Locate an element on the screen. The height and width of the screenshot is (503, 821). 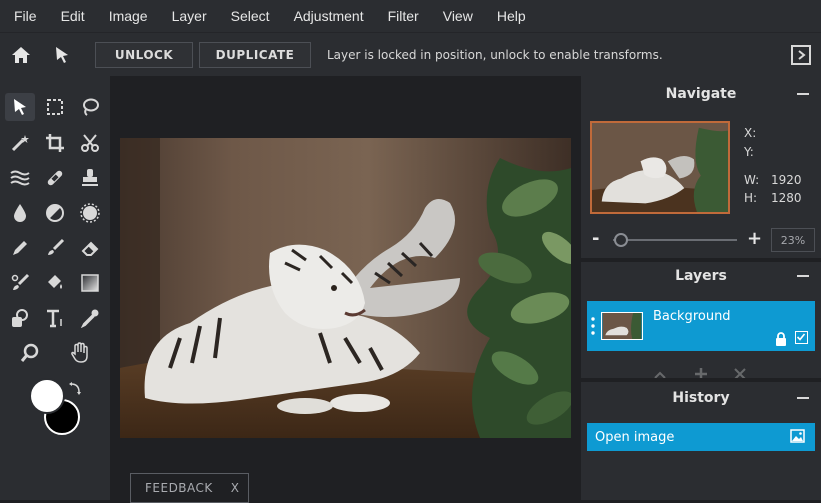
swap-colors-icon is located at coordinates (75, 388).